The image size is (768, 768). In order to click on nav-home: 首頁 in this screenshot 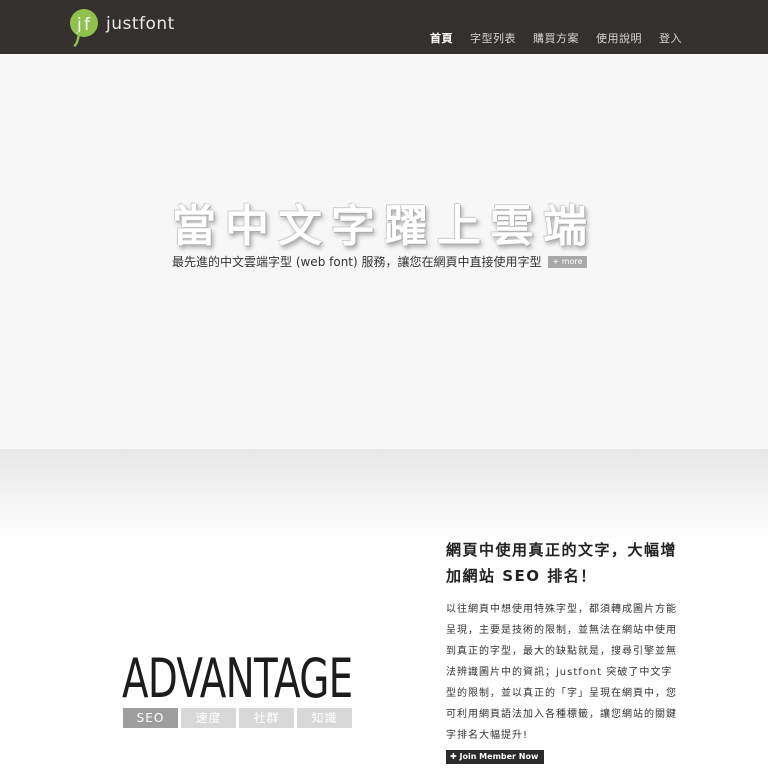, I will do `click(441, 38)`.